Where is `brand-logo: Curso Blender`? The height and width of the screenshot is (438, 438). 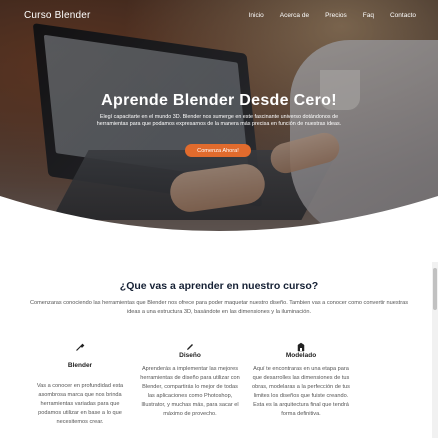 brand-logo: Curso Blender is located at coordinates (57, 15).